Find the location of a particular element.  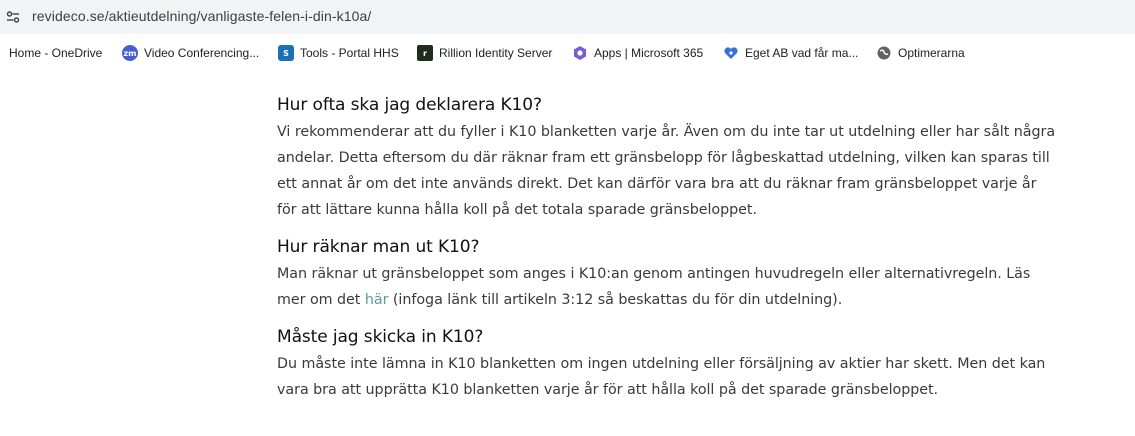

bookmark-onedrive: Home - OneDrive is located at coordinates (51, 53).